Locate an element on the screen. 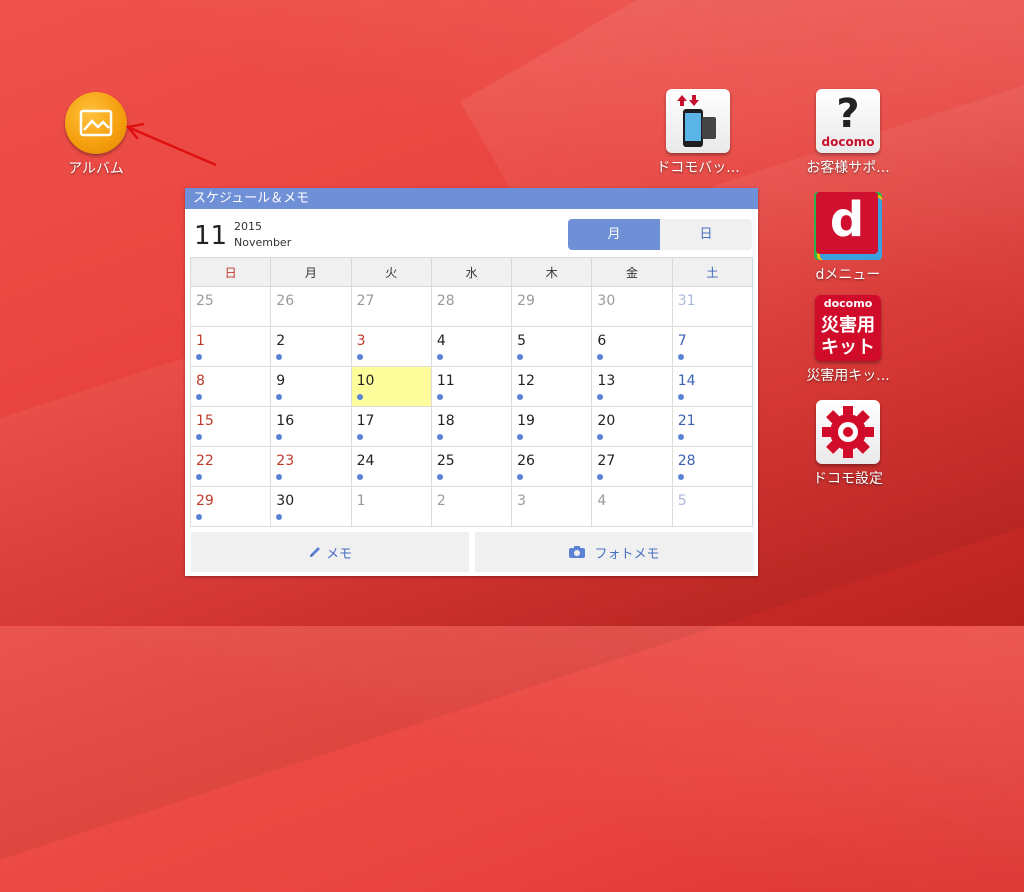 The image size is (1024, 892). app-docomo-settings: ドコモ設定 is located at coordinates (848, 444).